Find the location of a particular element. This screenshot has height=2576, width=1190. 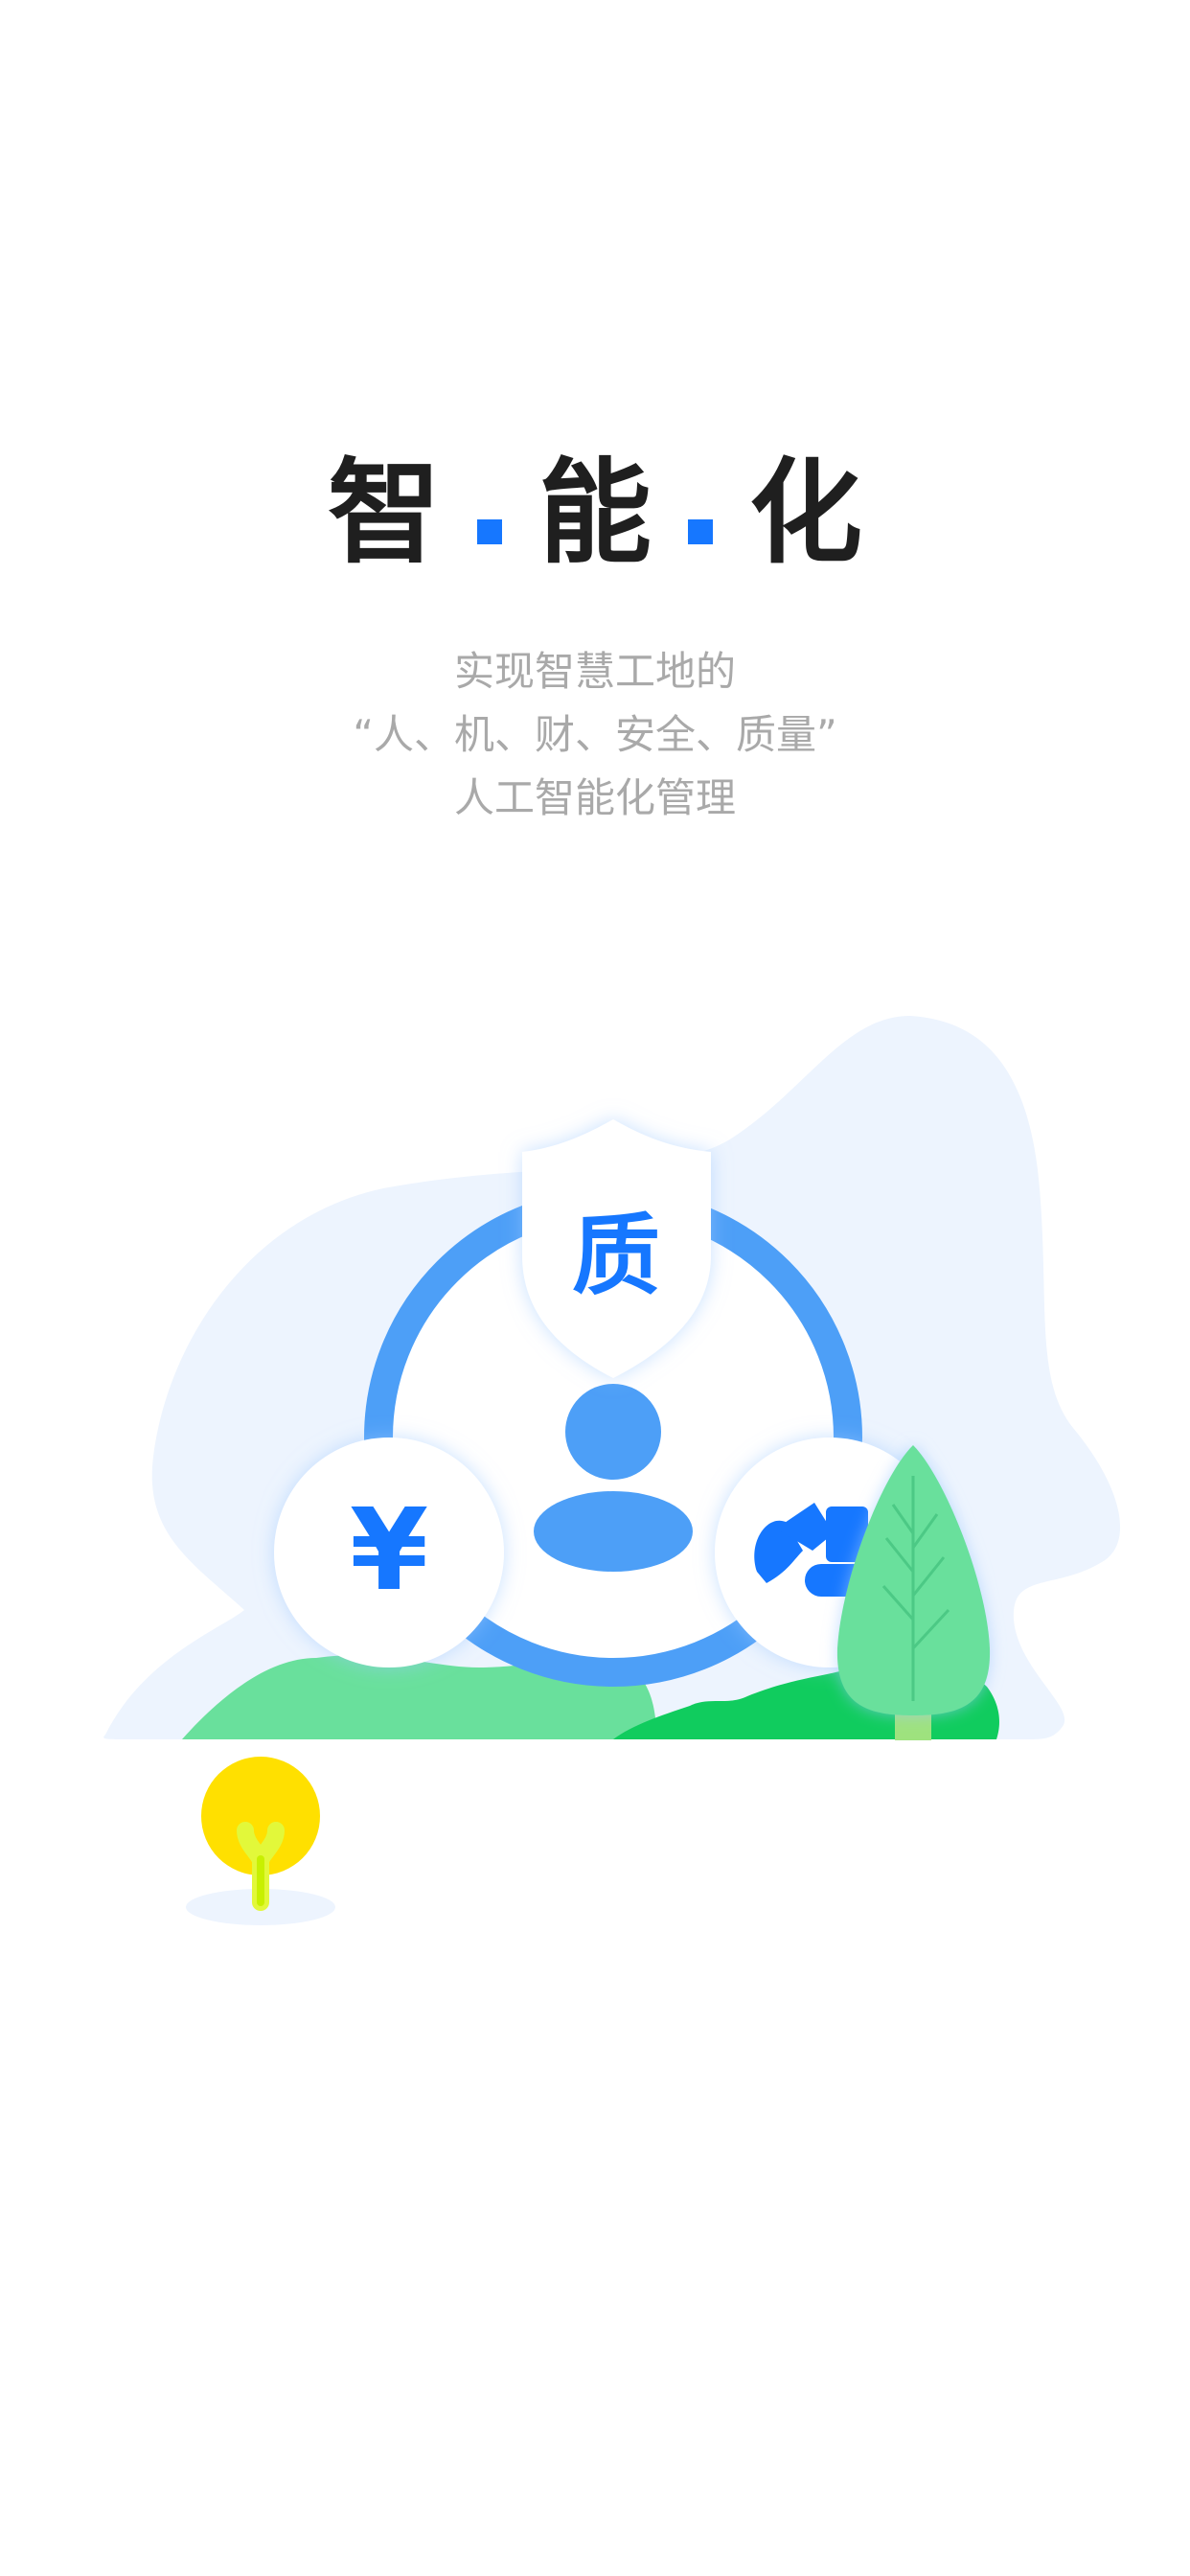

shield-label: 质 is located at coordinates (616, 1256).